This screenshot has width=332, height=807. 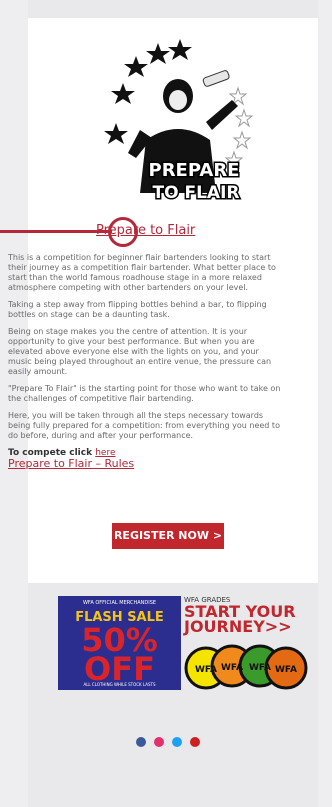 What do you see at coordinates (173, 760) in the screenshot?
I see `footer` at bounding box center [173, 760].